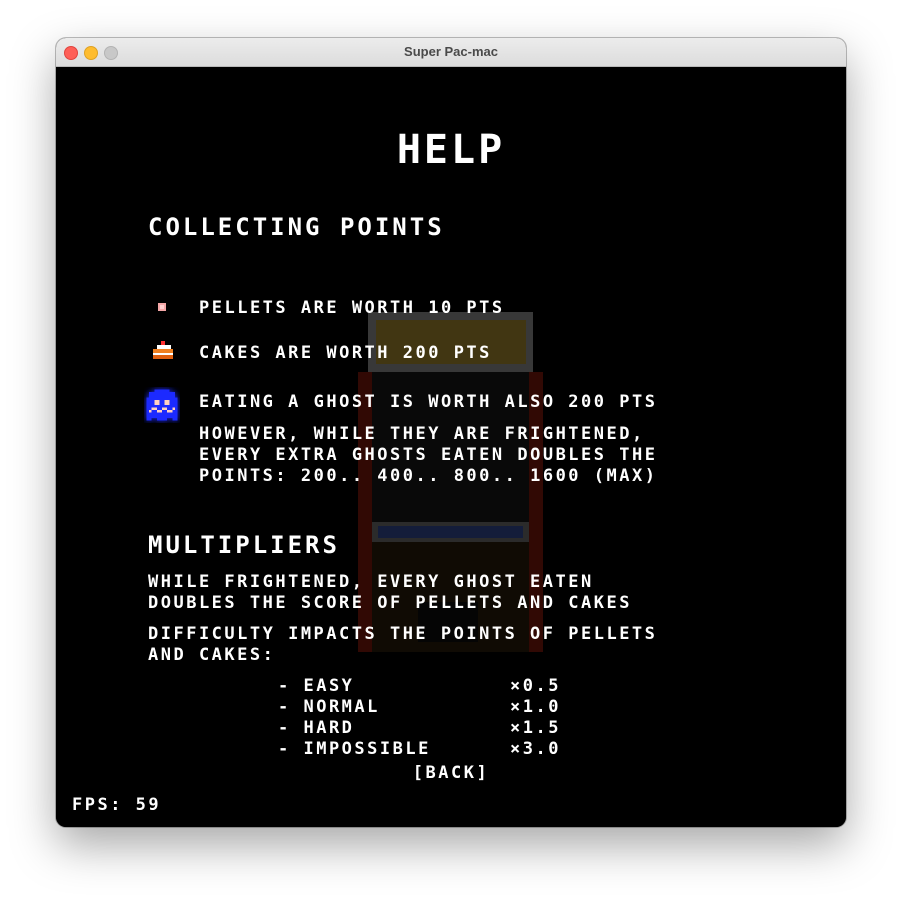 The width and height of the screenshot is (902, 902). Describe the element at coordinates (390, 603) in the screenshot. I see `frightened-line-2: DOUBLES THE SCORE OF PELLETS AND CAKES` at that location.